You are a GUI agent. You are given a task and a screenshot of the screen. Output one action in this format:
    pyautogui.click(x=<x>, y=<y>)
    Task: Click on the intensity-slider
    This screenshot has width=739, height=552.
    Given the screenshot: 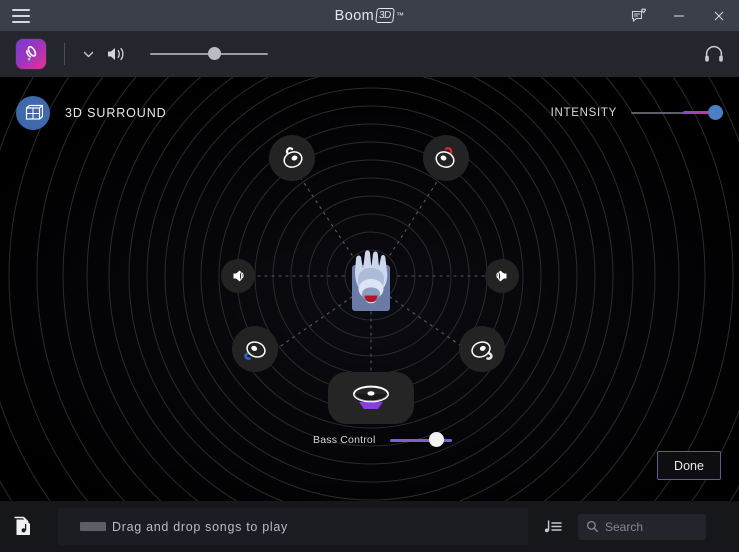 What is the action you would take?
    pyautogui.click(x=677, y=113)
    